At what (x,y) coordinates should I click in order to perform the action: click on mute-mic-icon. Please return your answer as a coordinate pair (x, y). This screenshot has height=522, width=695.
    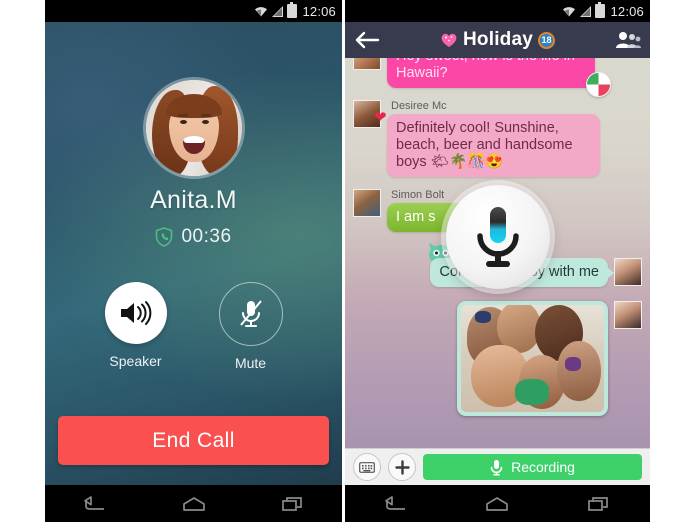
    Looking at the image, I should click on (250, 313).